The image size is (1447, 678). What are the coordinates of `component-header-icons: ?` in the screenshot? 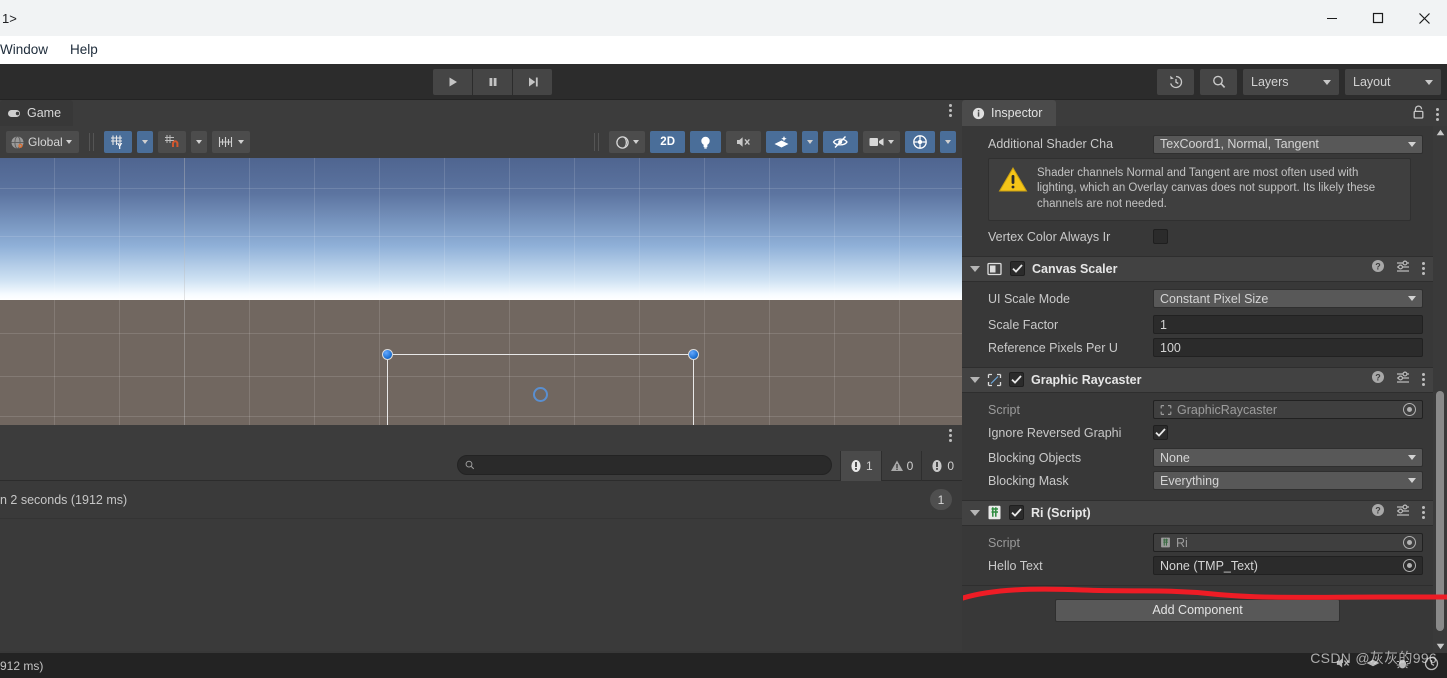 It's located at (1398, 268).